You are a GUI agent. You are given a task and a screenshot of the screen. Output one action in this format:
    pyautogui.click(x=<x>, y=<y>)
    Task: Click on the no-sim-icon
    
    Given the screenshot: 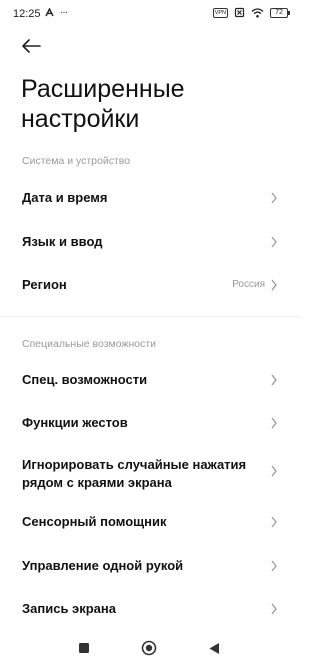 What is the action you would take?
    pyautogui.click(x=239, y=12)
    